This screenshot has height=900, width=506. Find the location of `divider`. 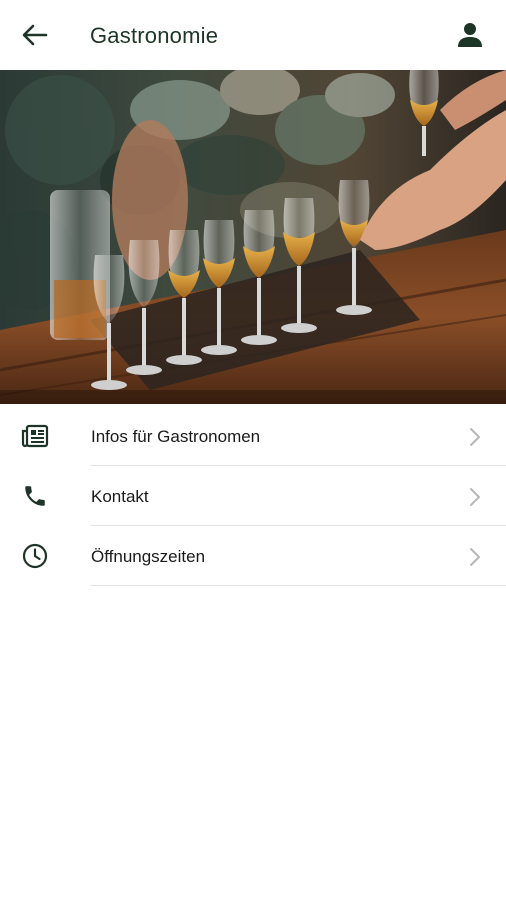

divider is located at coordinates (298, 585).